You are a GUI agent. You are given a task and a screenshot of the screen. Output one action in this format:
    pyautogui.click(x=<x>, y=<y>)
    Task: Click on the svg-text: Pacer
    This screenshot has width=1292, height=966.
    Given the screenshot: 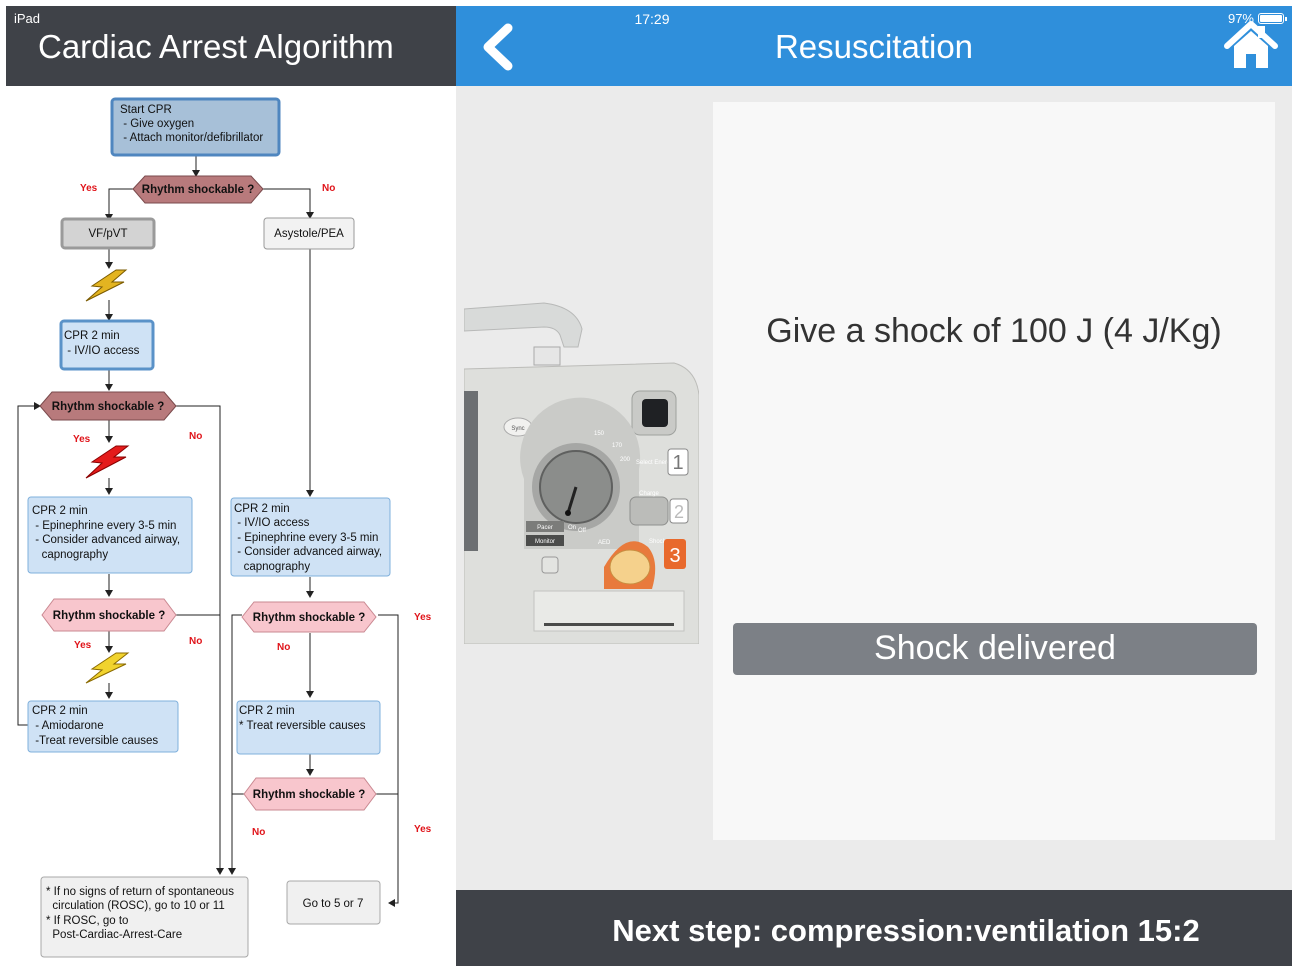 What is the action you would take?
    pyautogui.click(x=545, y=528)
    